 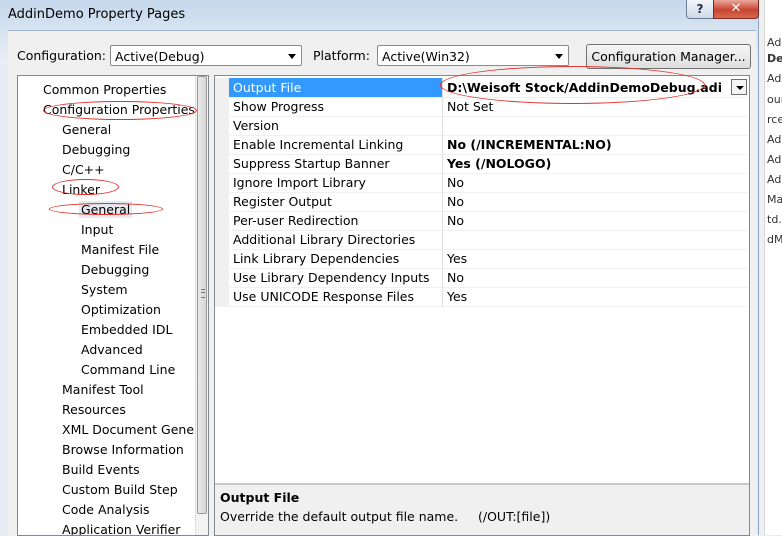 What do you see at coordinates (336, 144) in the screenshot?
I see `property-name: Enable Incremental Linking` at bounding box center [336, 144].